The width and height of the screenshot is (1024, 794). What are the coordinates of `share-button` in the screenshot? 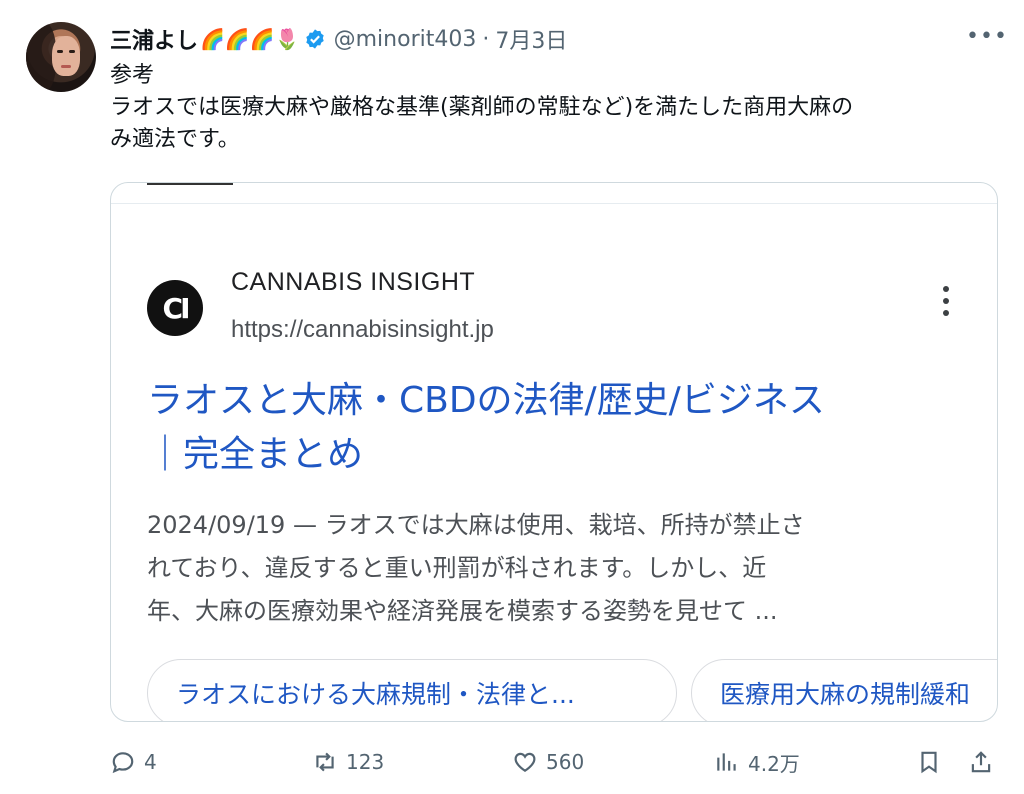 It's located at (985, 762).